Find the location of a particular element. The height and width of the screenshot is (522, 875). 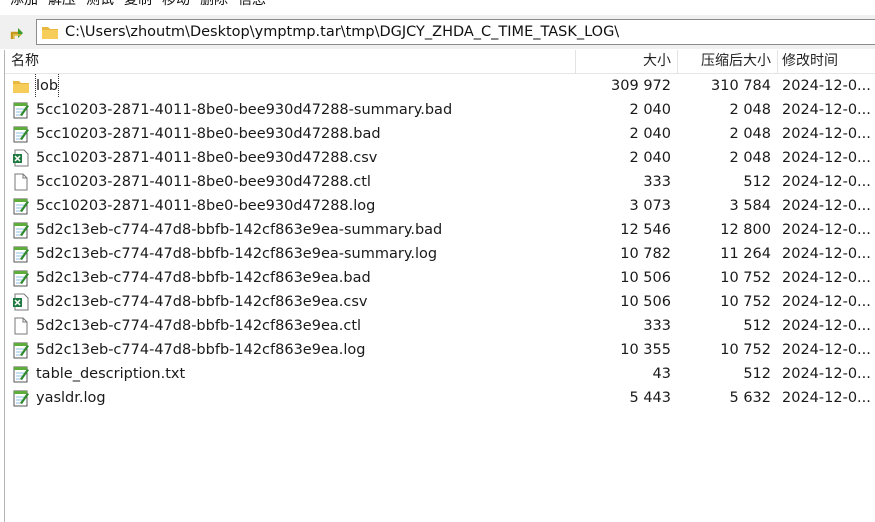

file-name-cell: 5d2c13eb-c774-47d8-bbfb-142cf863e9ea.bad is located at coordinates (289, 278).